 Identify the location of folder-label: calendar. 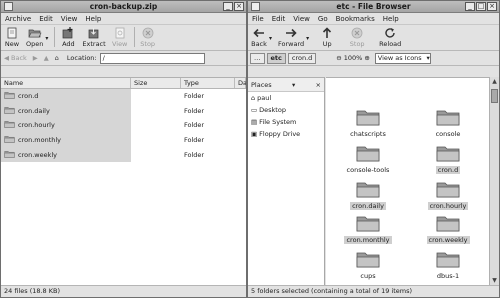
(368, 79).